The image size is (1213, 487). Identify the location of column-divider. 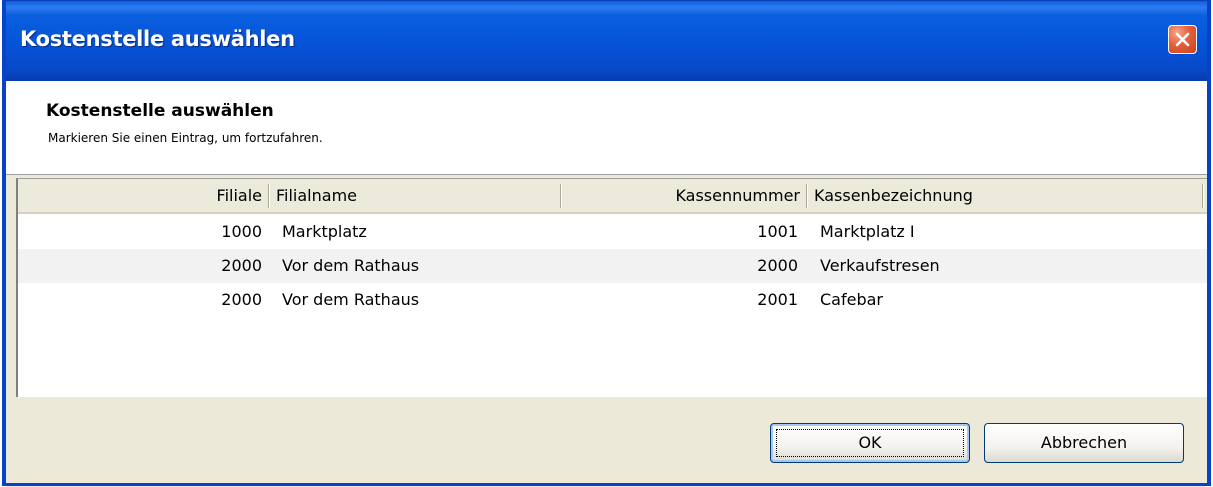
(1203, 196).